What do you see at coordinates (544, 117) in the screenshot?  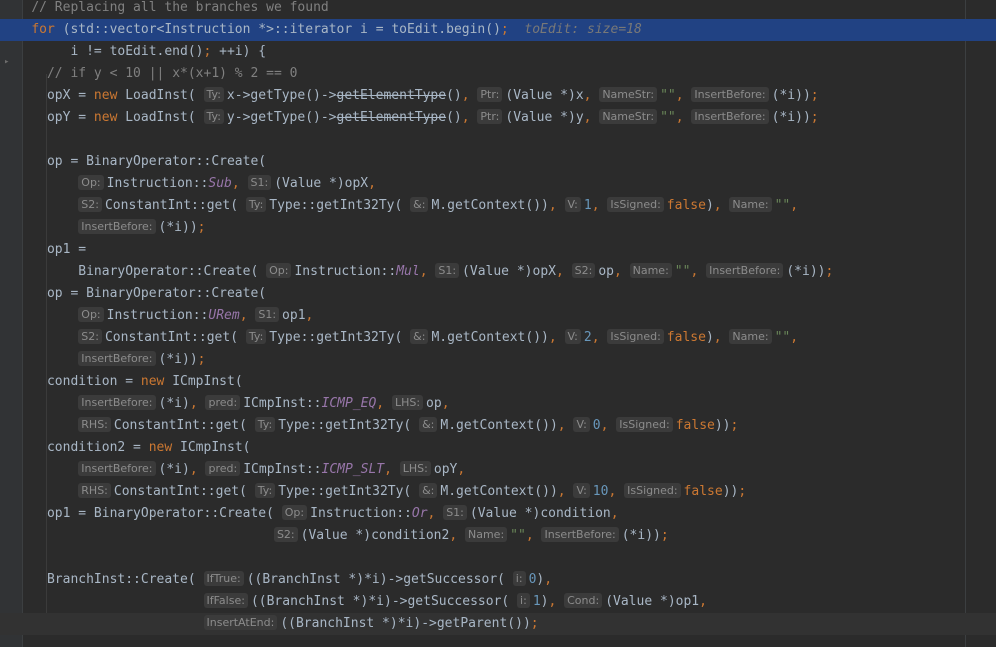 I see `code-token: (Value *)y` at bounding box center [544, 117].